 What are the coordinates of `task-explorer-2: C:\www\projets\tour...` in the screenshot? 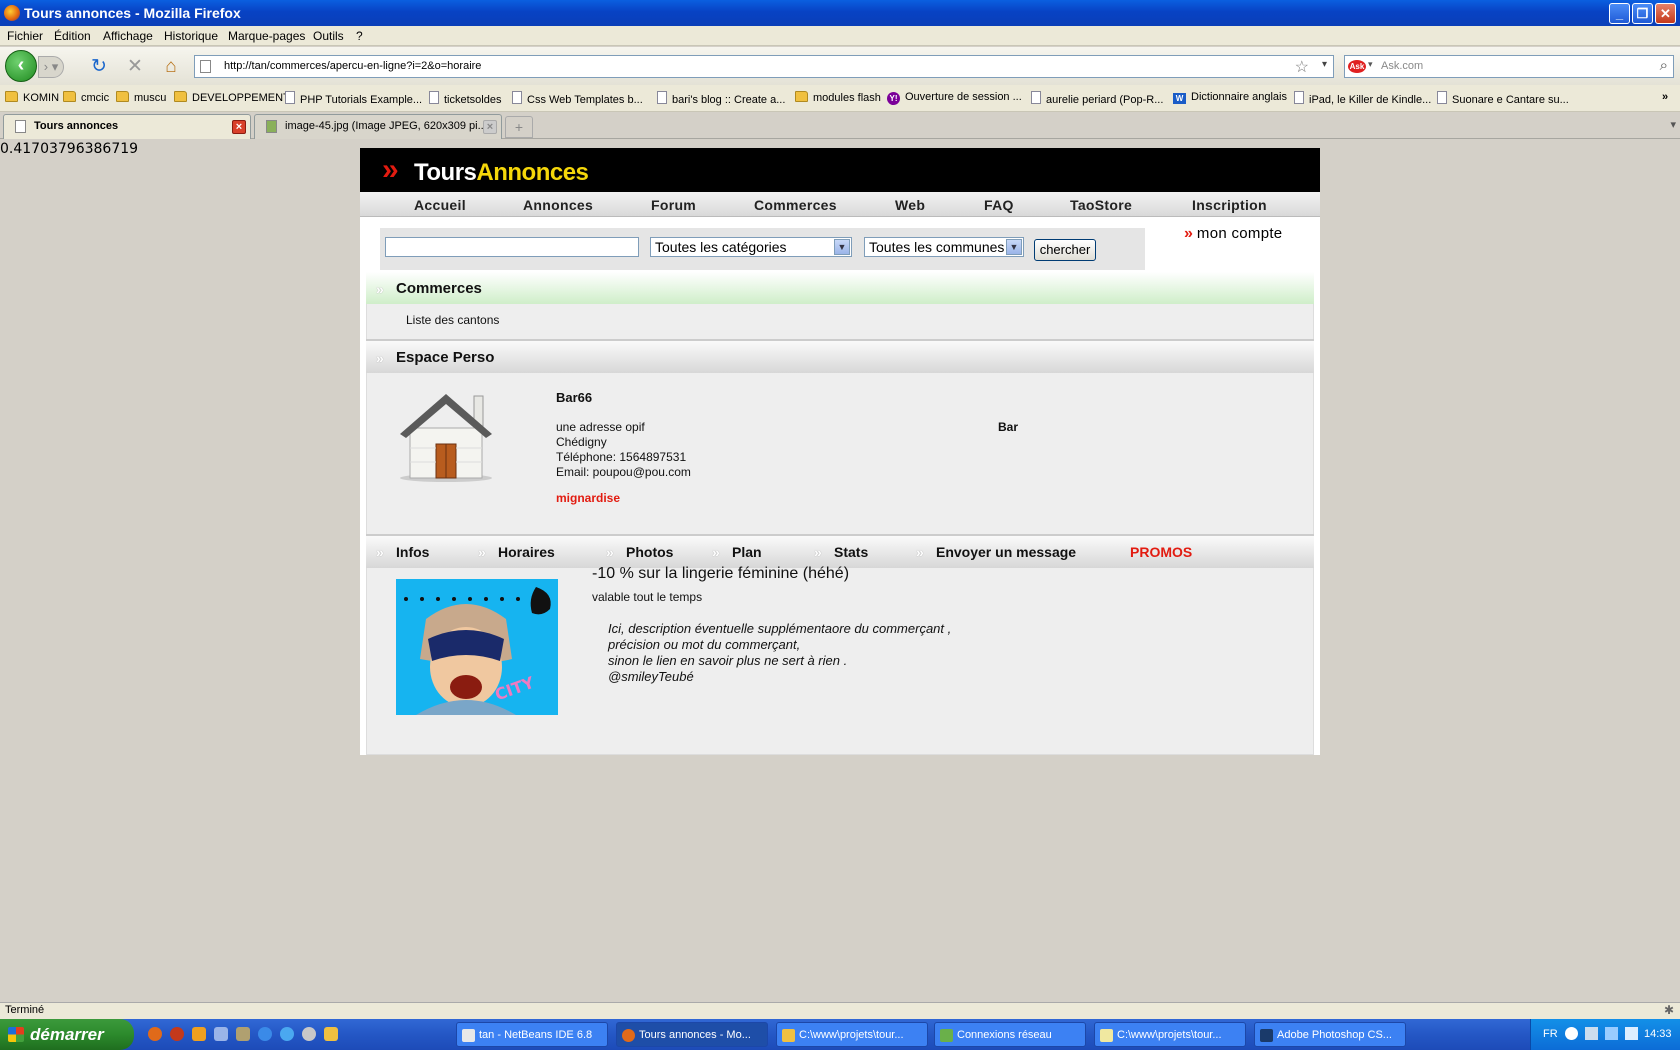 It's located at (1170, 1034).